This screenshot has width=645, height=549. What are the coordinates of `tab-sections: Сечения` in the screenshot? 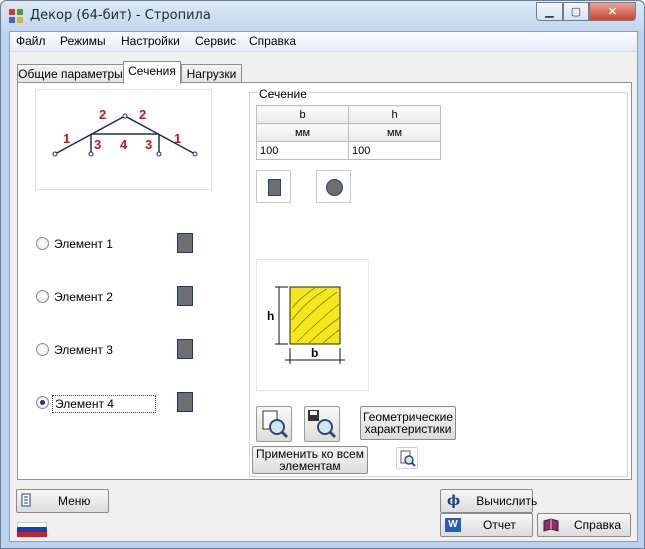 It's located at (152, 72).